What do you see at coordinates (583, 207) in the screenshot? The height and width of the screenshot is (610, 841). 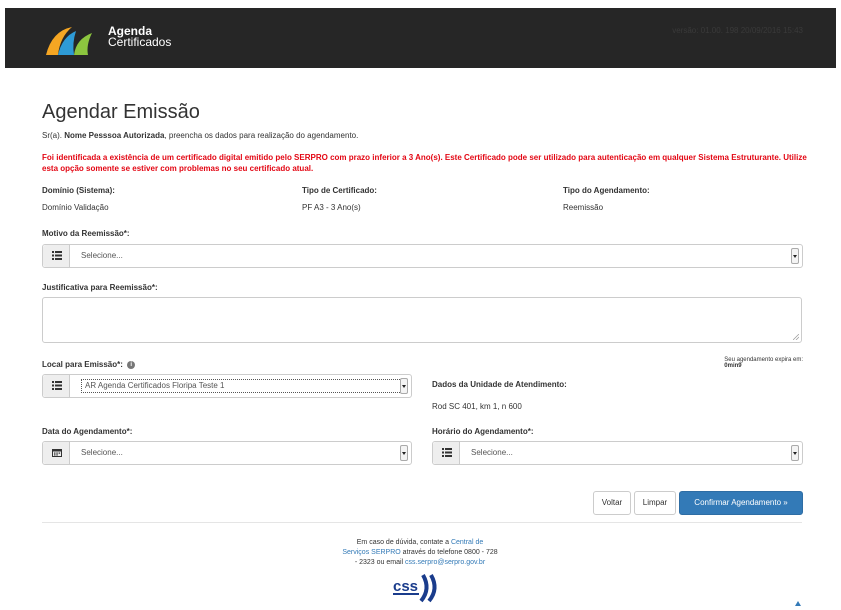 I see `tipo-agendamento-value: Reemissão` at bounding box center [583, 207].